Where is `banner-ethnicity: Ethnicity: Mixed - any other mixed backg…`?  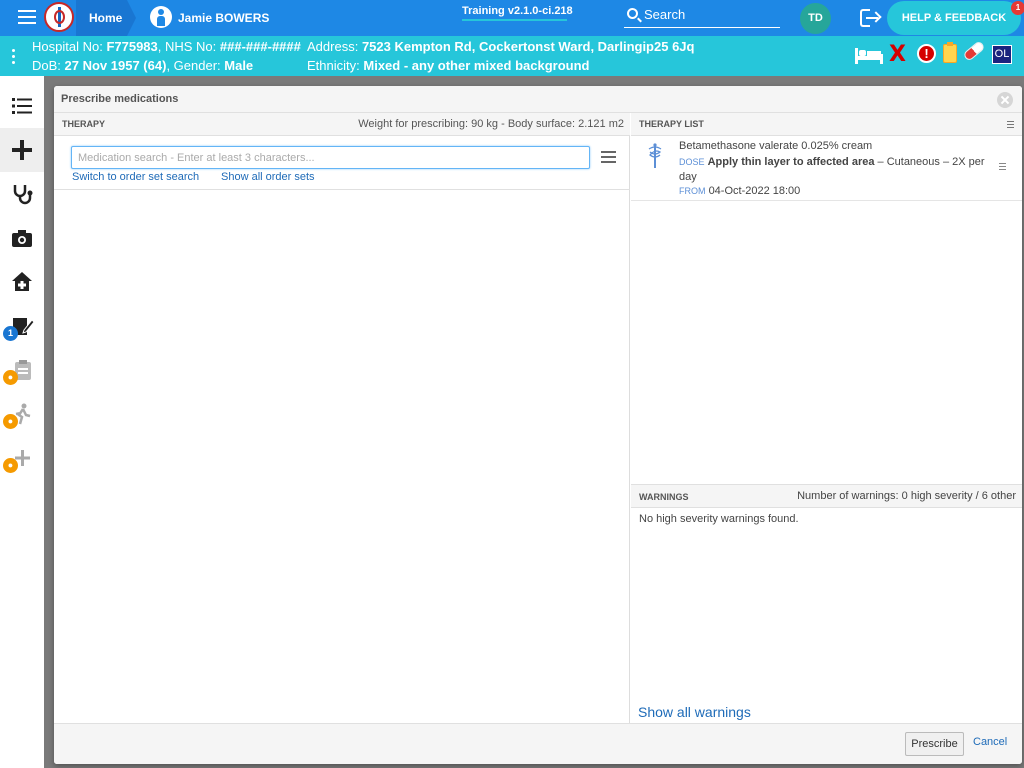
banner-ethnicity: Ethnicity: Mixed - any other mixed backg… is located at coordinates (448, 65).